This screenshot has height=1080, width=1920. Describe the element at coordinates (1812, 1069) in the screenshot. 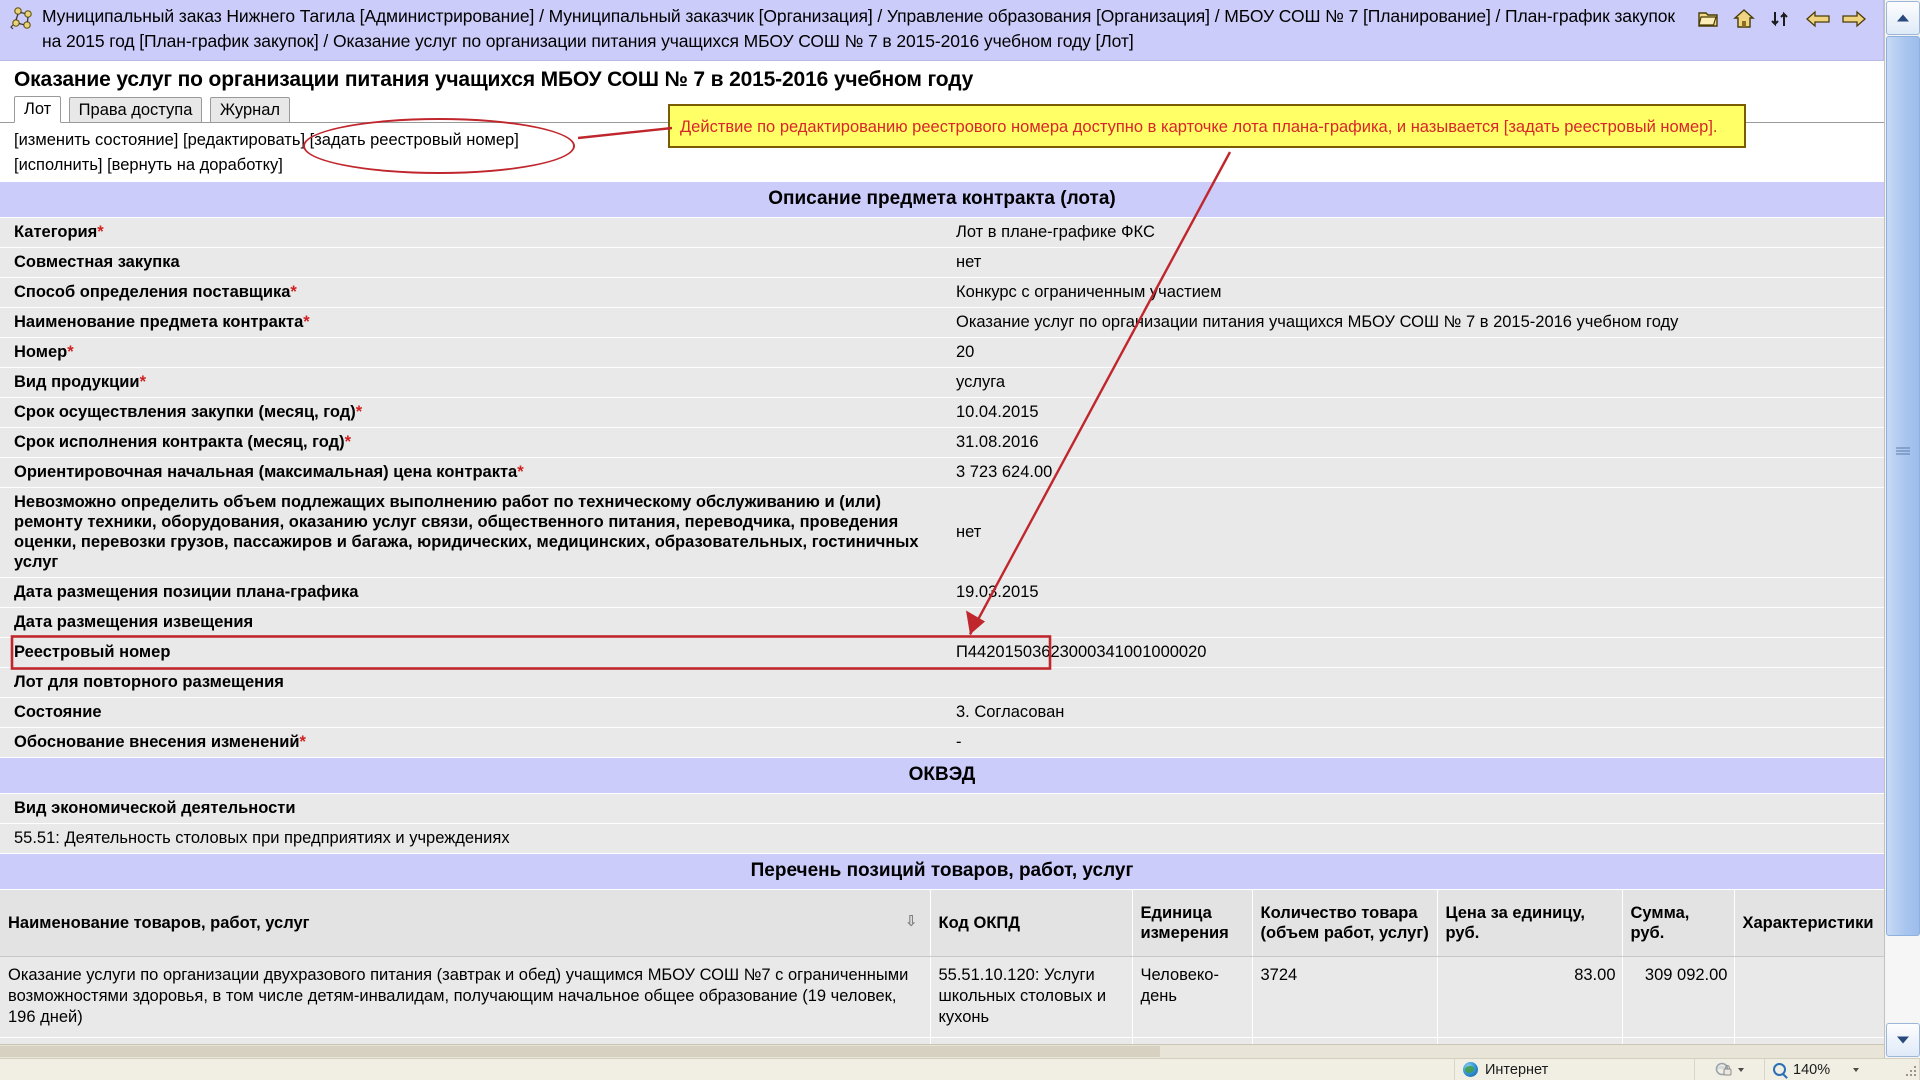

I see `zoom-level-label: 140%` at that location.